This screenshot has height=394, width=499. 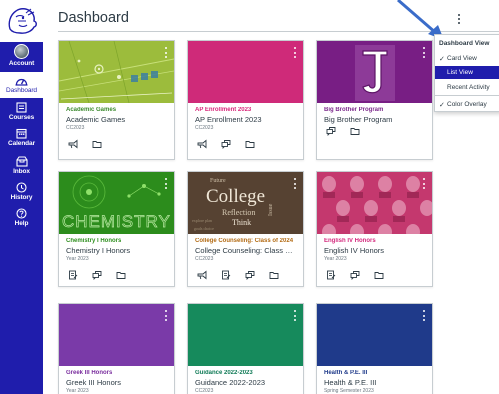 I want to click on card-short-name: Guidance 2022-2023, so click(x=224, y=373).